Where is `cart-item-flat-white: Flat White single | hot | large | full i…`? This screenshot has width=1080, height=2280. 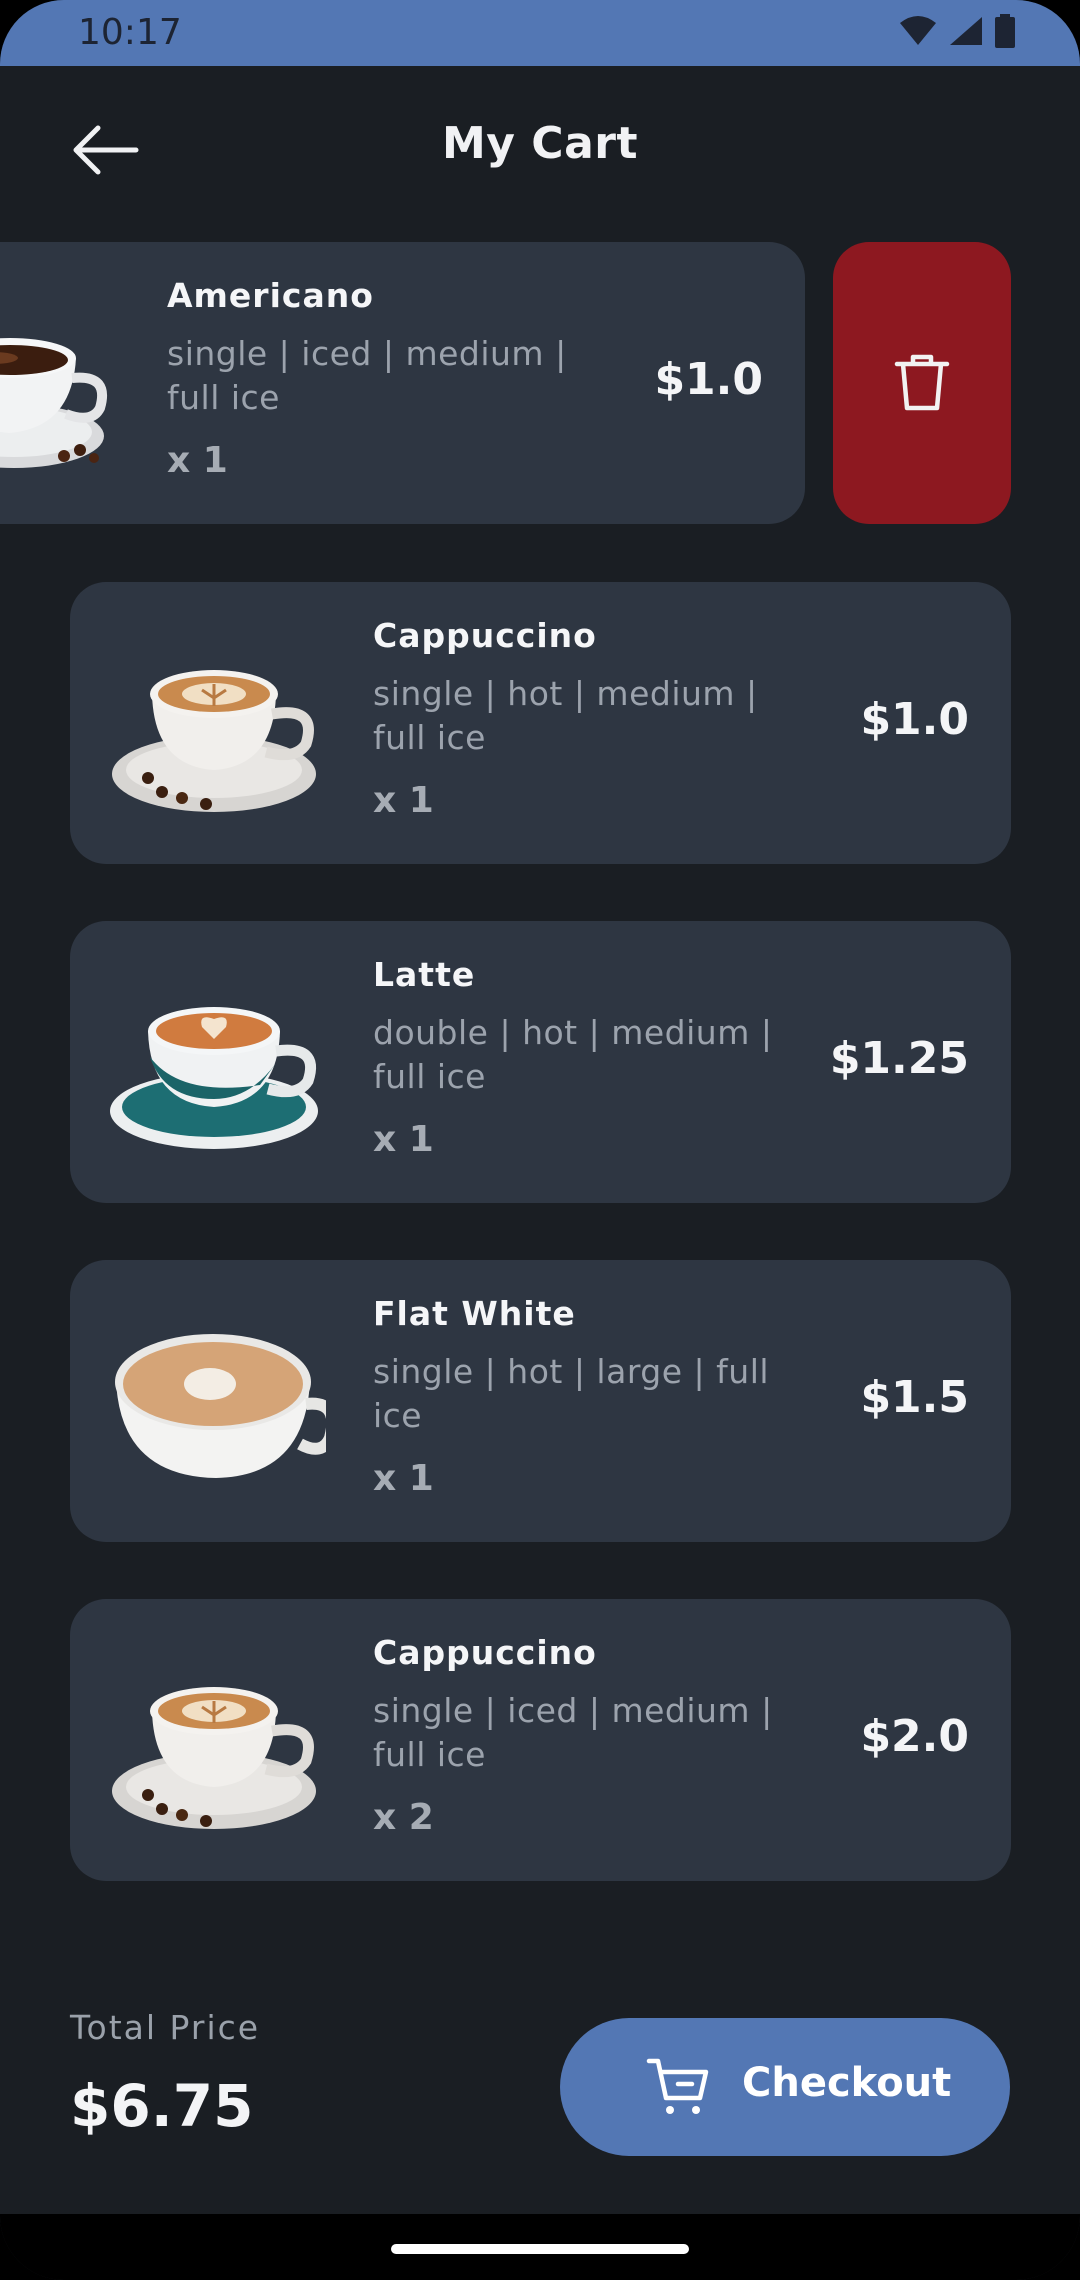 cart-item-flat-white: Flat White single | hot | large | full i… is located at coordinates (540, 1401).